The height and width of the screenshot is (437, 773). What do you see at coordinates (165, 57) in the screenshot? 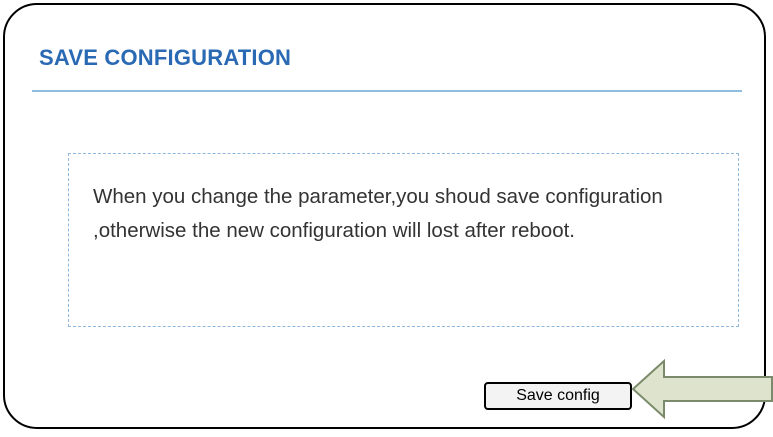
I see `page-title: SAVE CONFIGURATION` at bounding box center [165, 57].